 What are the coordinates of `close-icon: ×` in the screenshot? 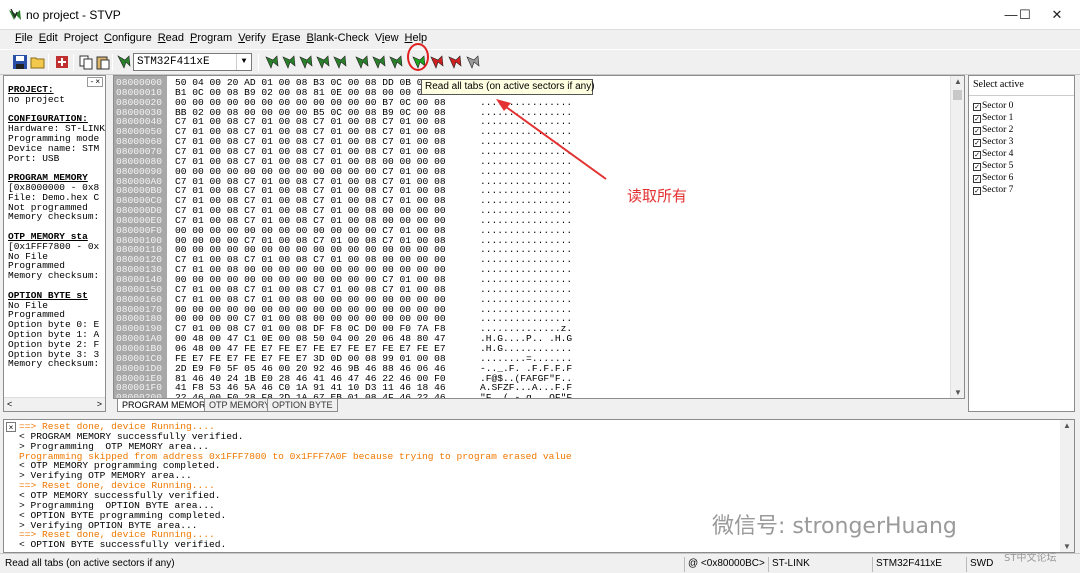 It's located at (11, 427).